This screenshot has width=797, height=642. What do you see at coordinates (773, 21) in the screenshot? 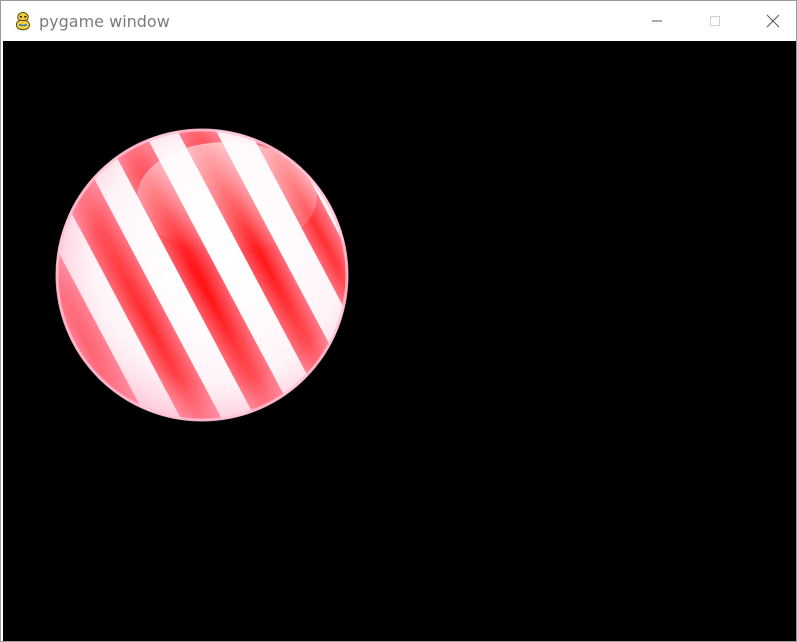
I see `close-icon` at bounding box center [773, 21].